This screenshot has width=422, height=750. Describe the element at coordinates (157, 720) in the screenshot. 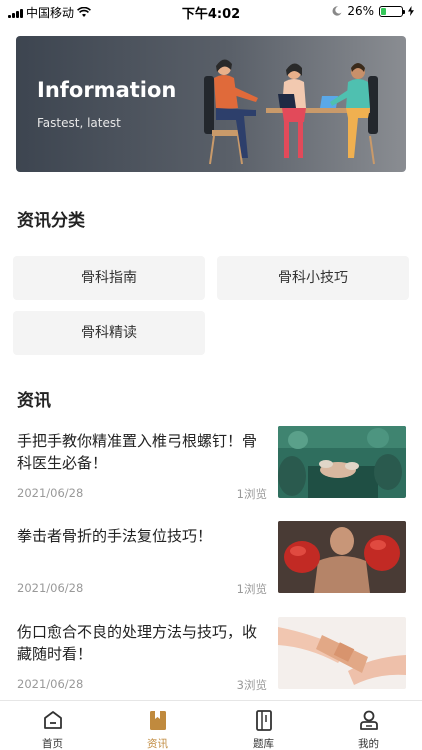

I see `news-icon` at that location.